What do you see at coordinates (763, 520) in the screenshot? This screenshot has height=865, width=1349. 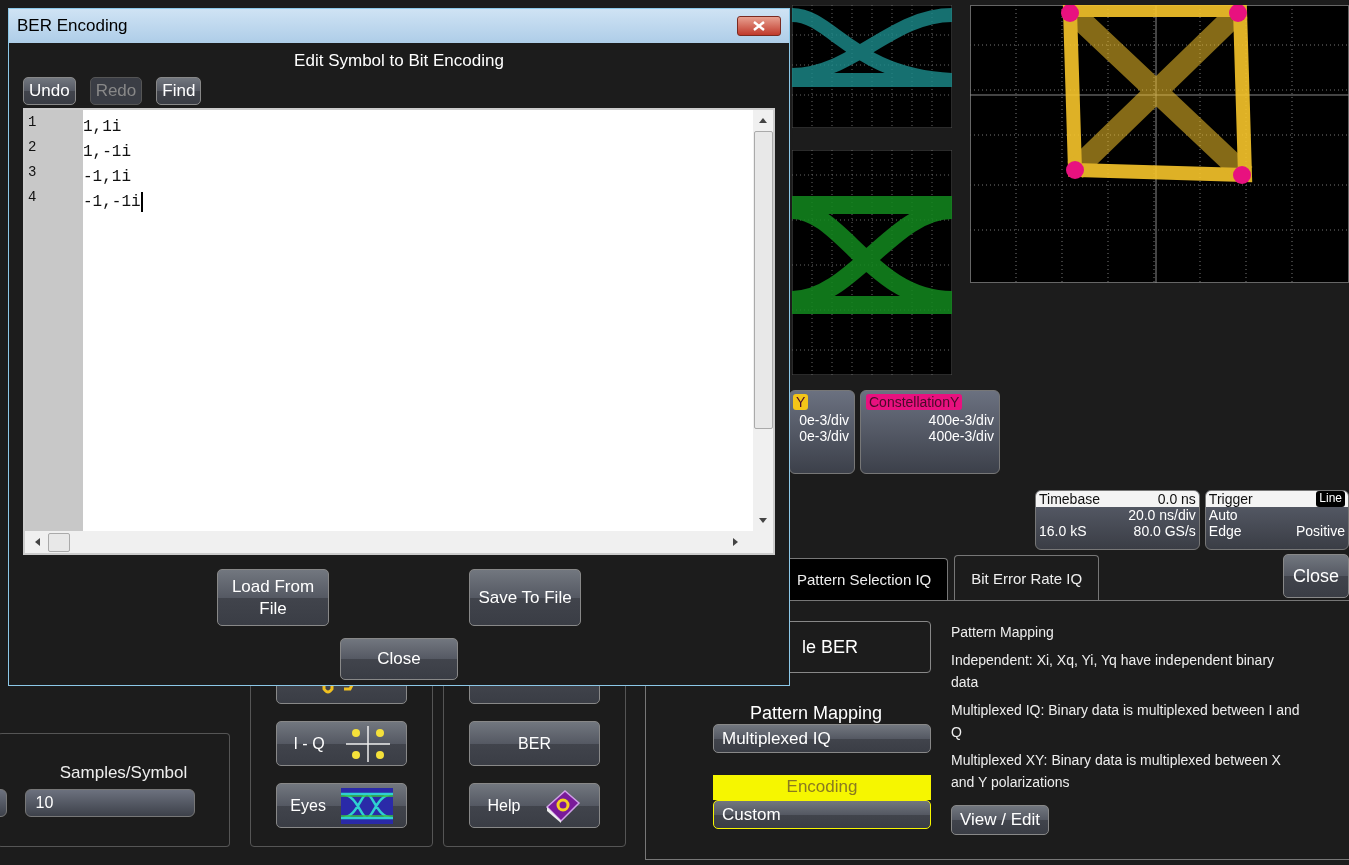 I see `down-arrow-icon` at bounding box center [763, 520].